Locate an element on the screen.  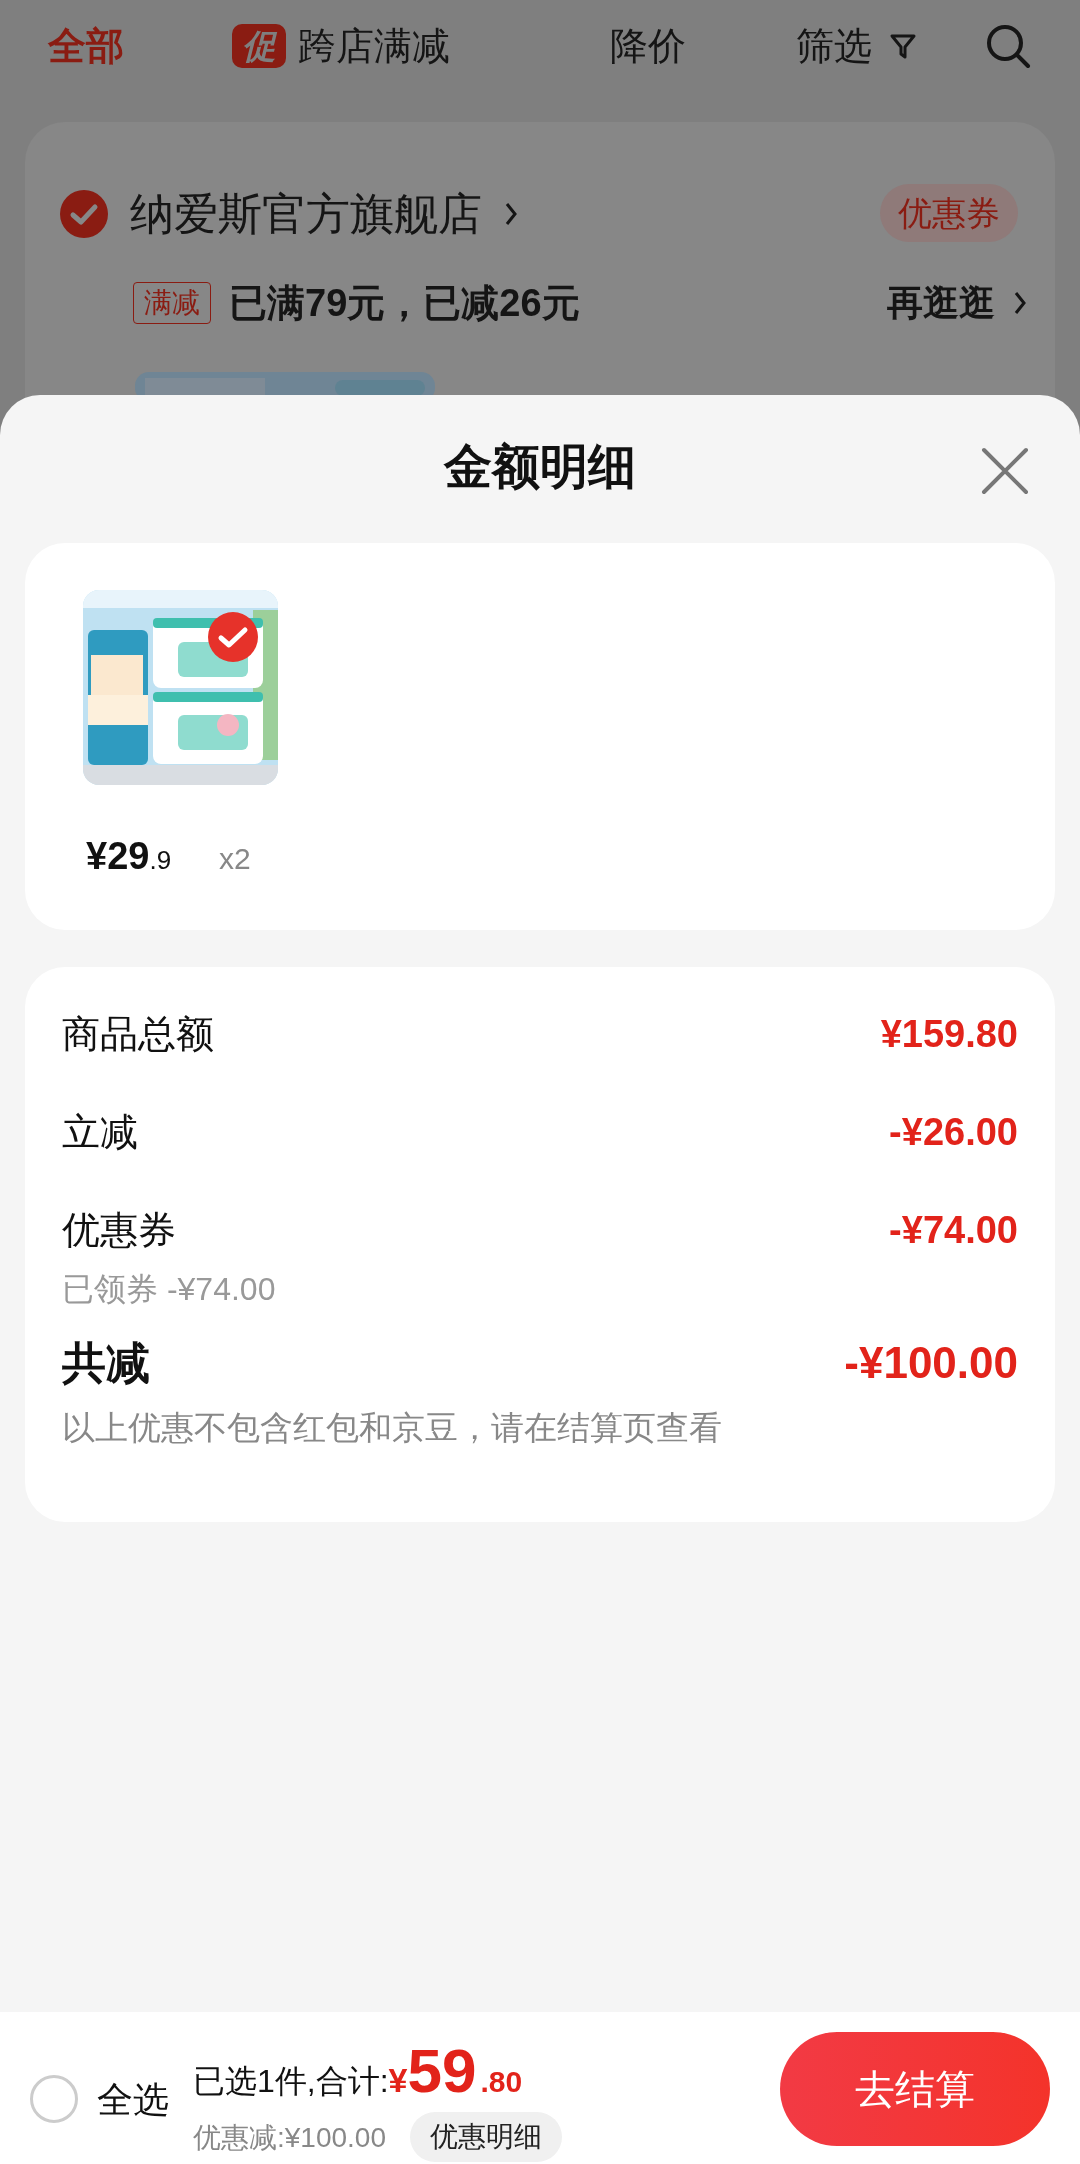
note-text: 以上优惠不包含红包和京豆，请在结算页查看 is located at coordinates (392, 1427).